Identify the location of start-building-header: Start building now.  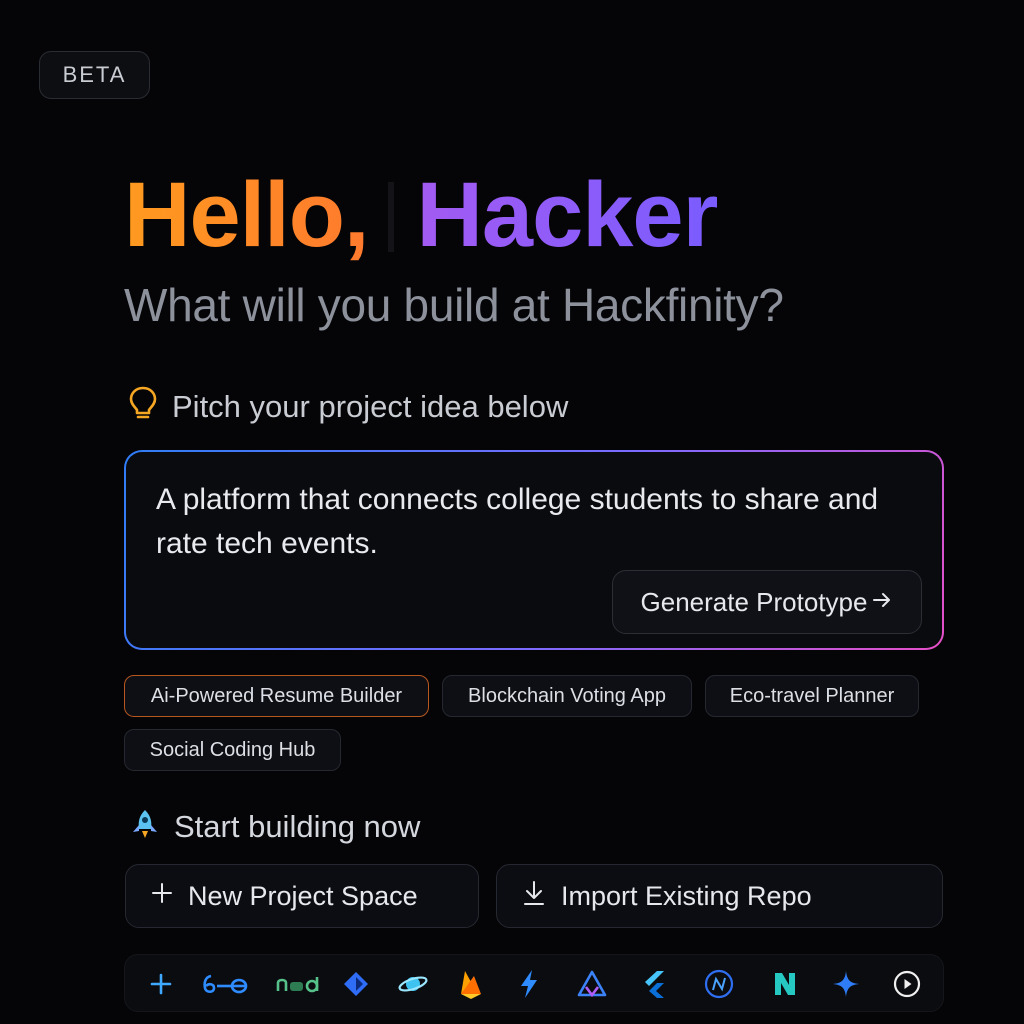
(275, 826).